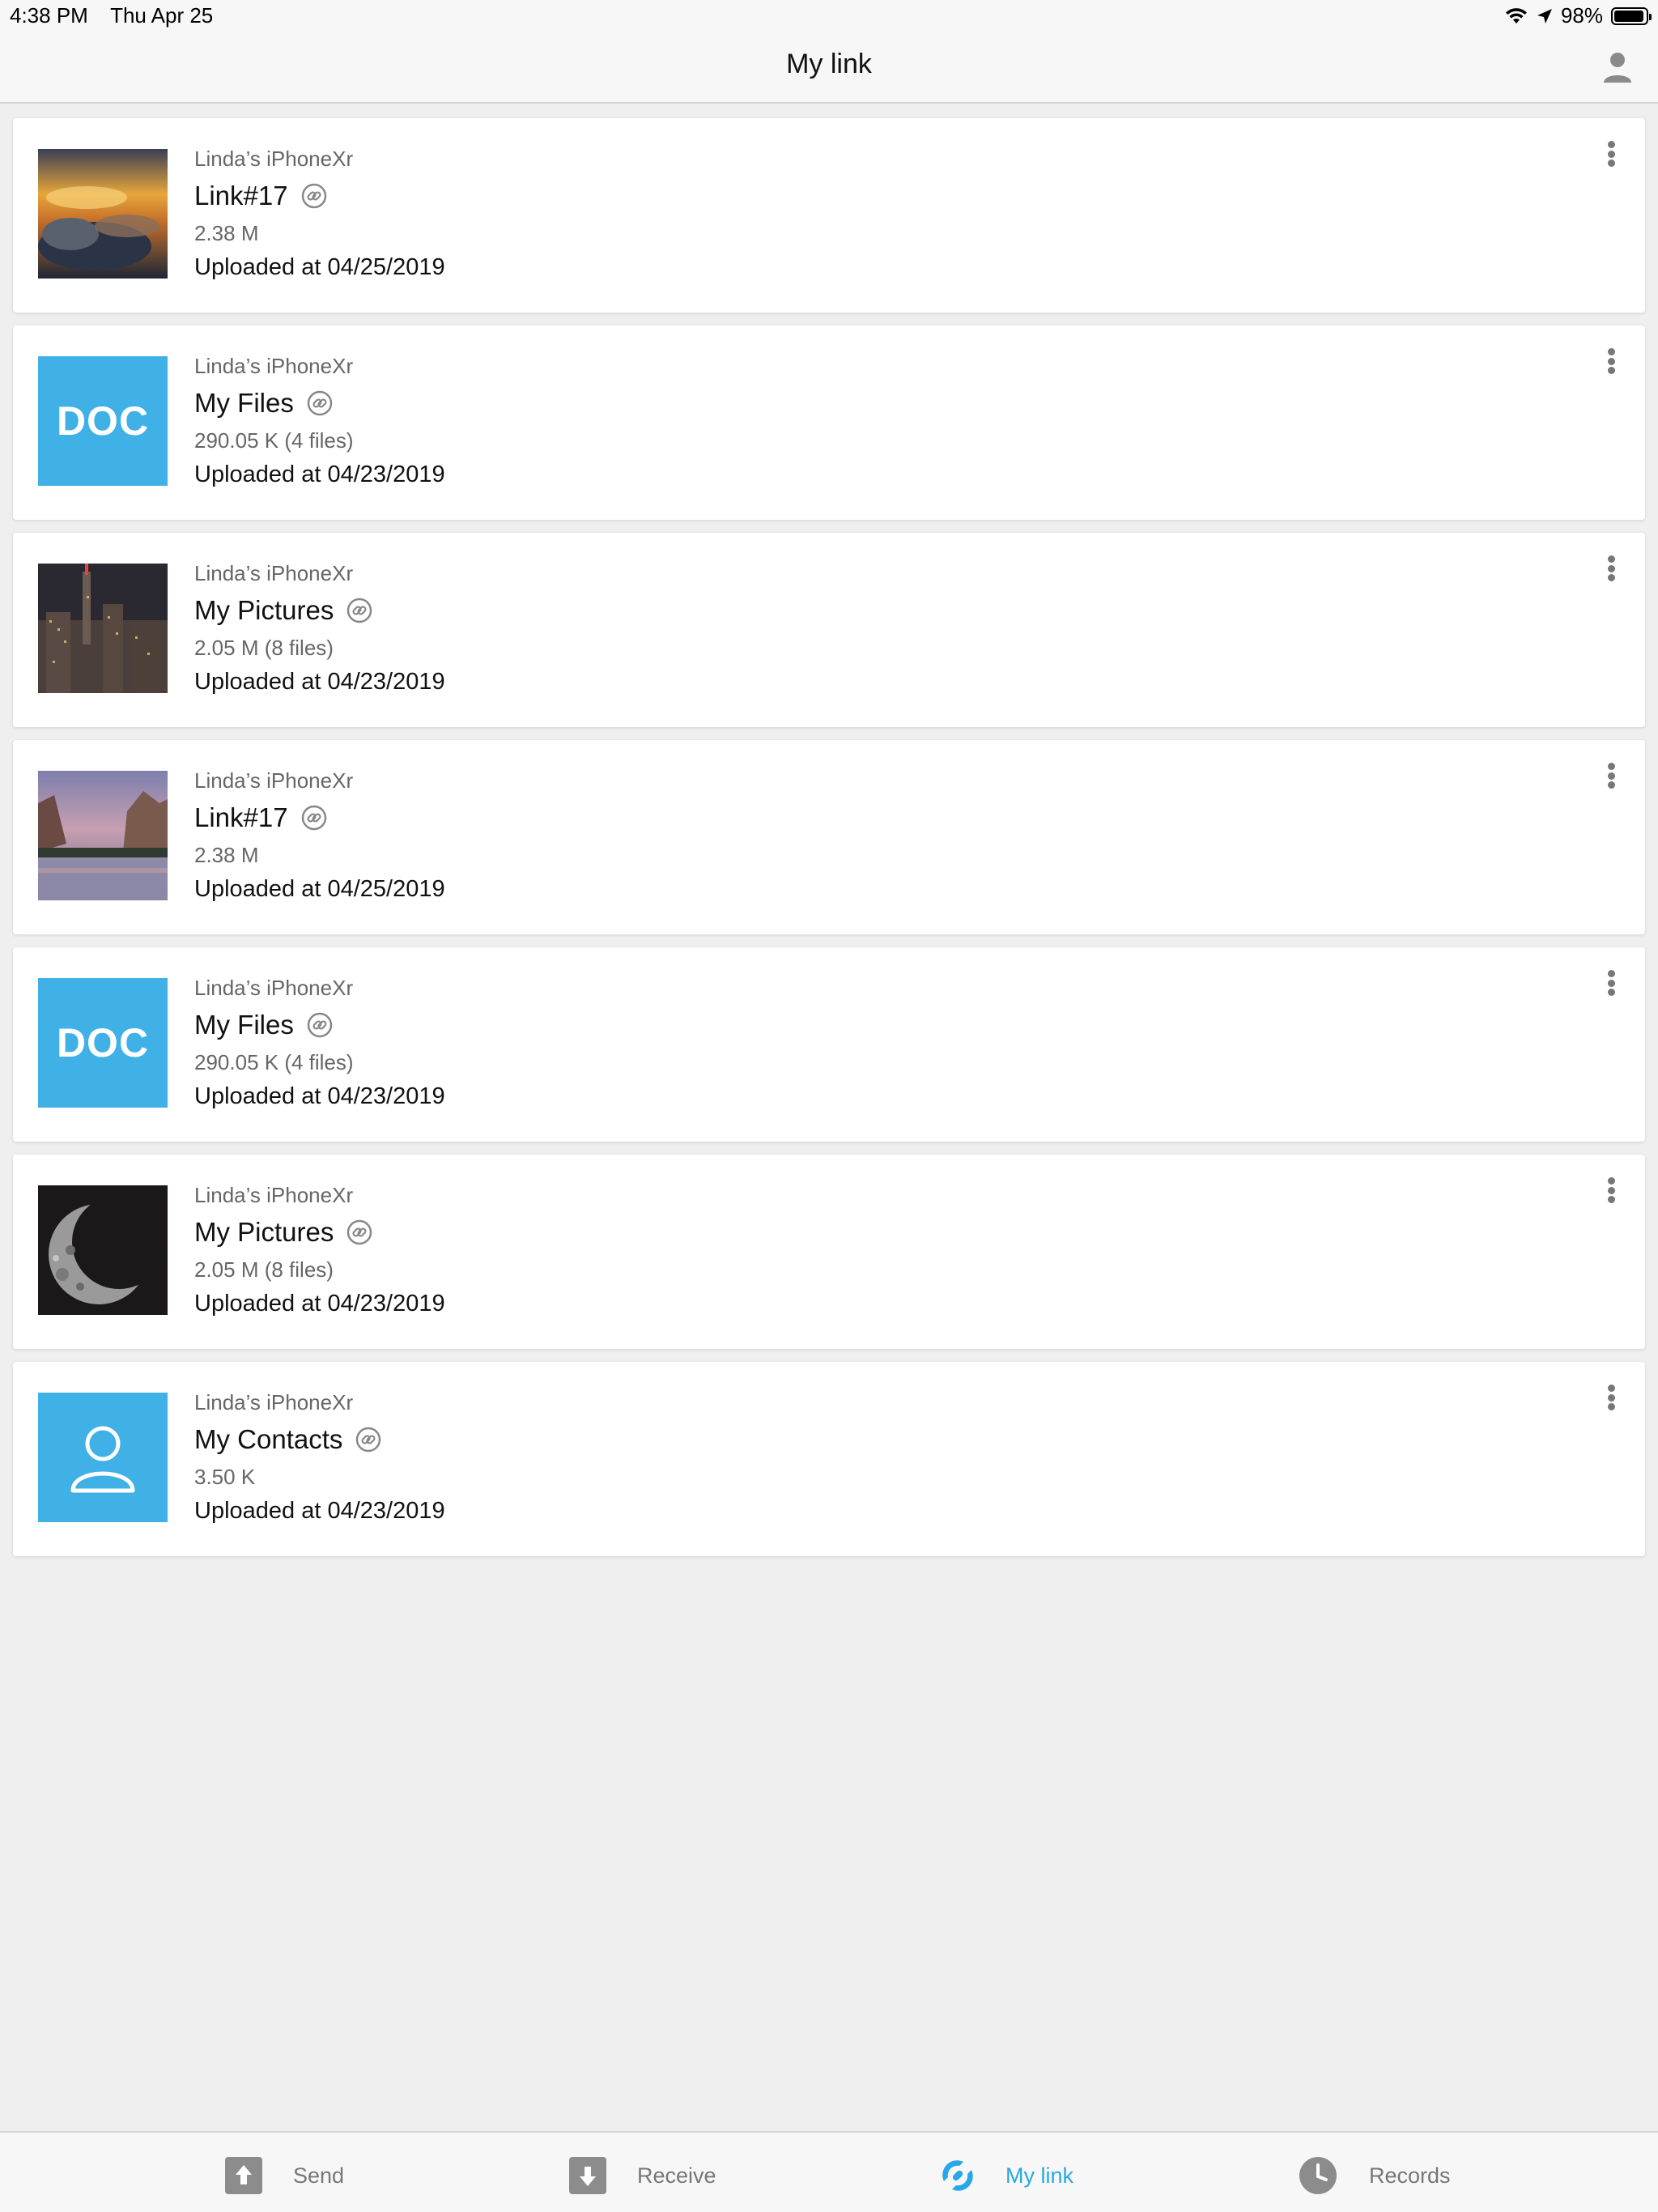  Describe the element at coordinates (1318, 2176) in the screenshot. I see `clock-icon` at that location.